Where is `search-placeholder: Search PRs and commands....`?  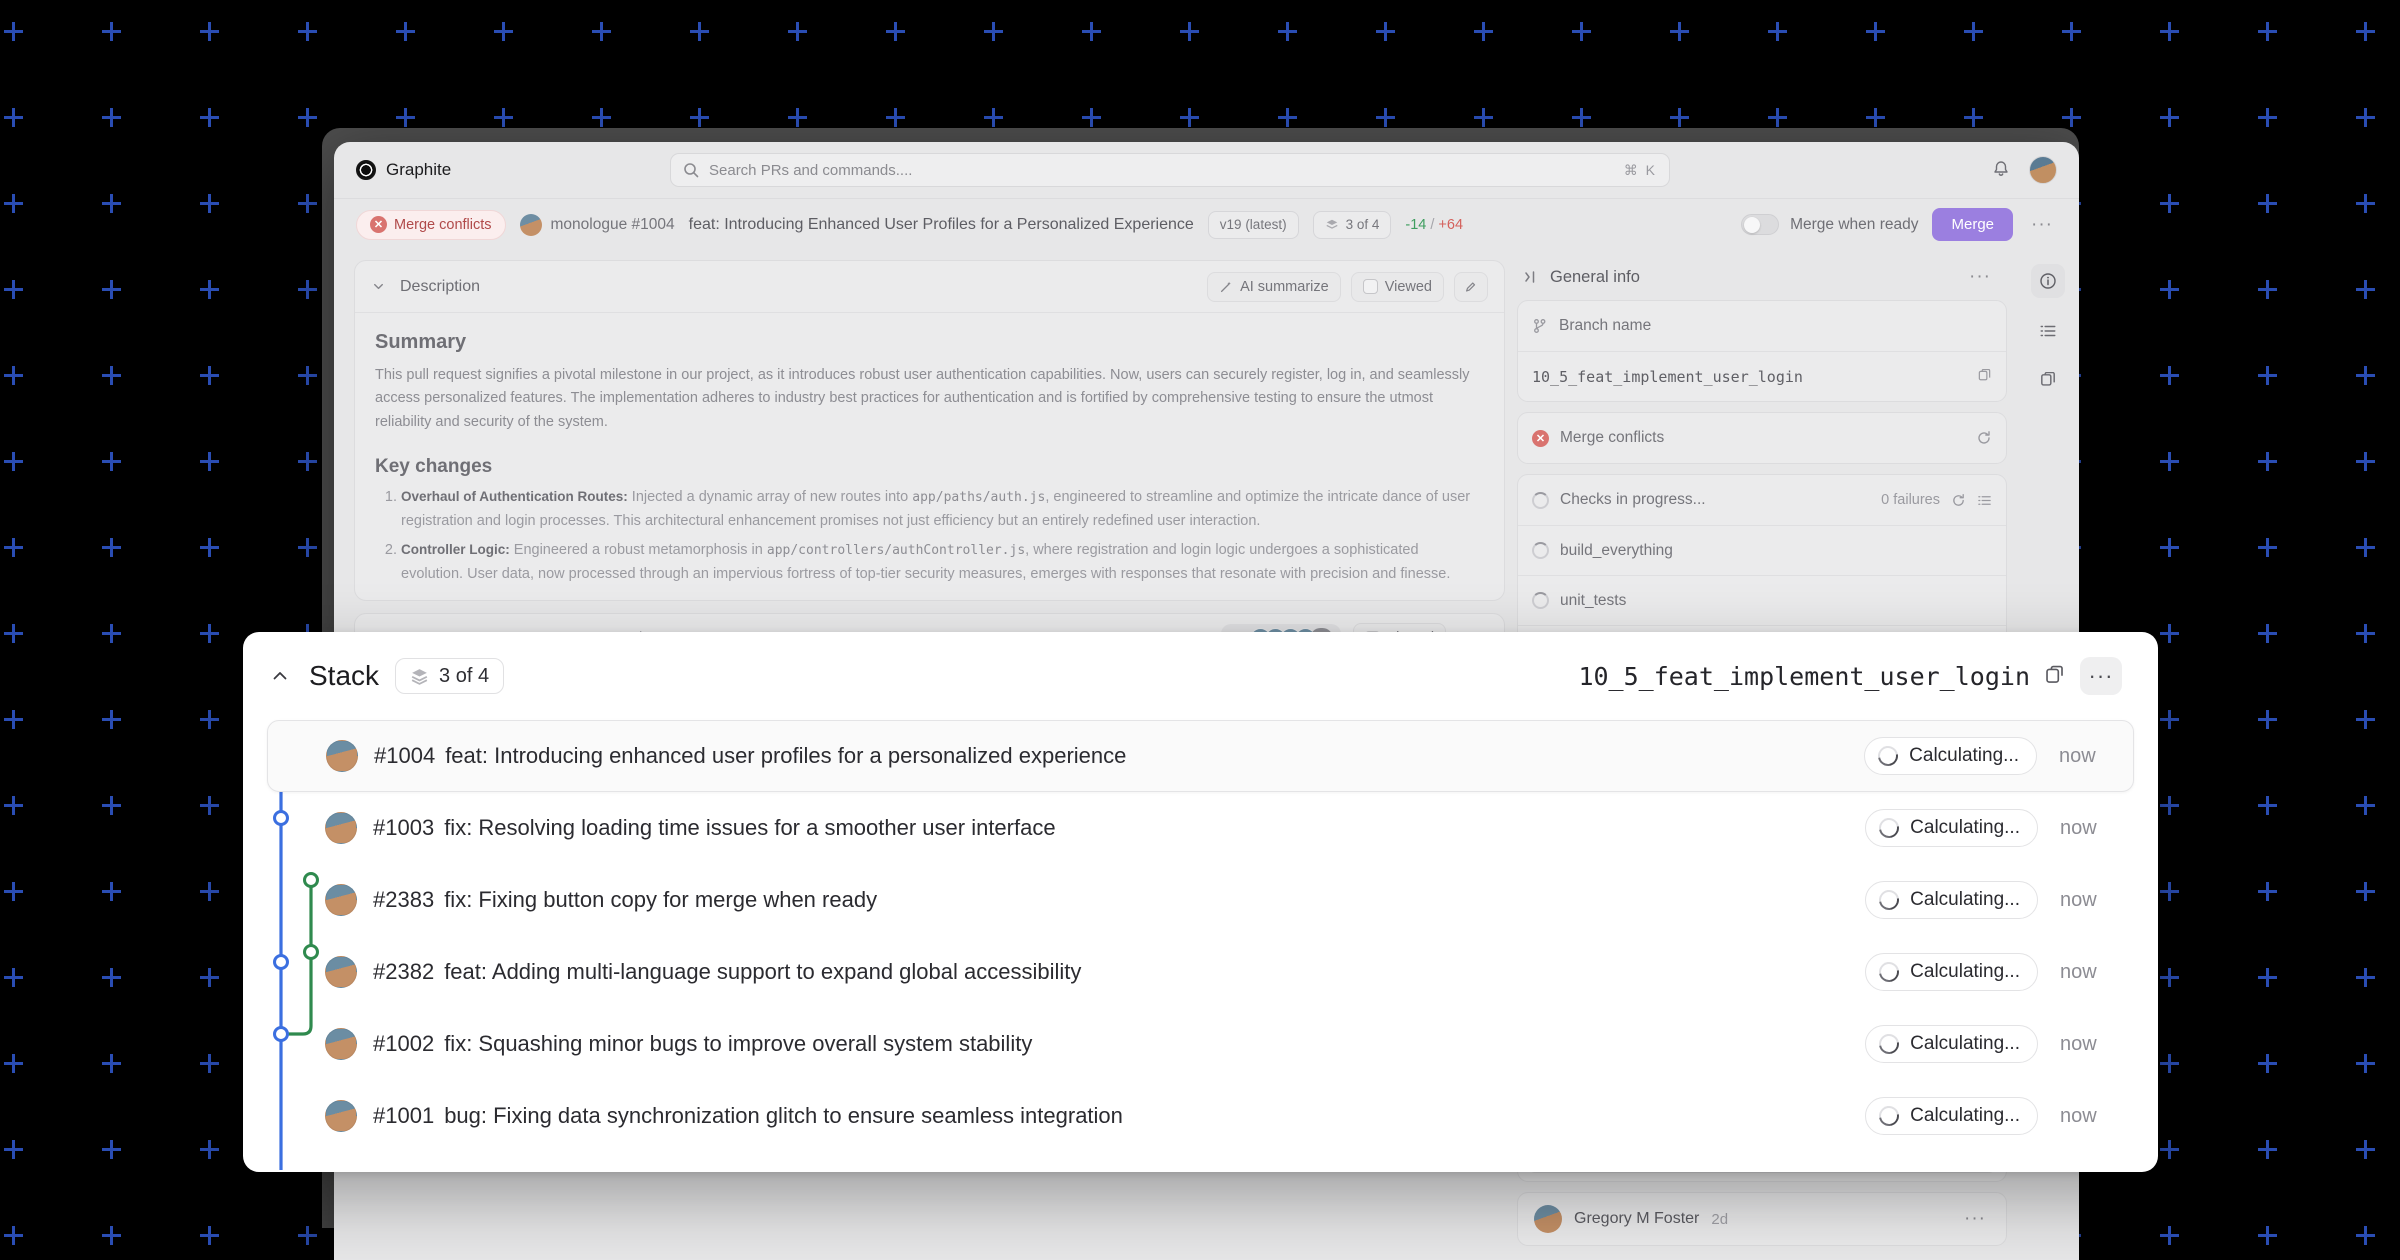 search-placeholder: Search PRs and commands.... is located at coordinates (811, 170).